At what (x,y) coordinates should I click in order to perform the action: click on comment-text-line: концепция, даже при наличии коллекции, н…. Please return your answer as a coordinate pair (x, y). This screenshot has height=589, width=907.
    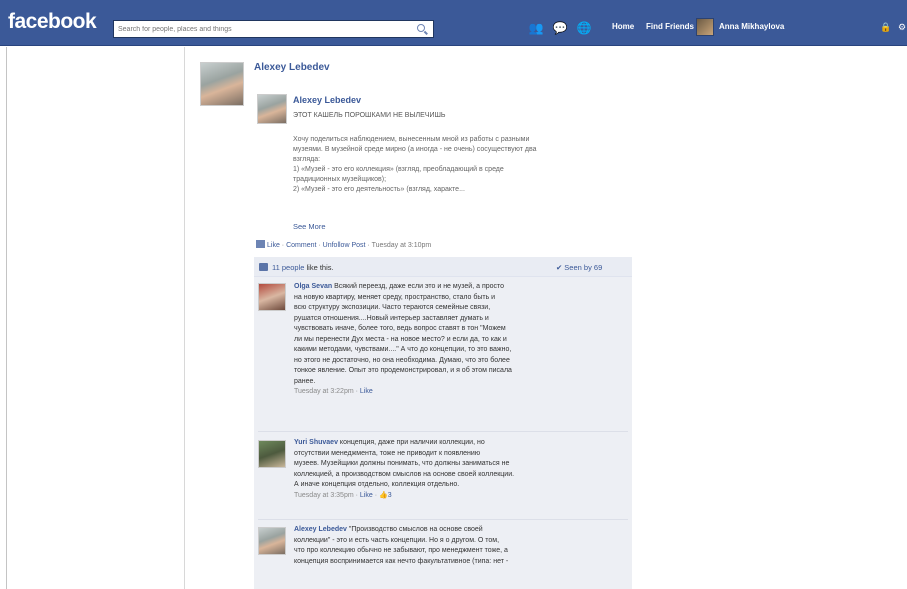
    Looking at the image, I should click on (412, 442).